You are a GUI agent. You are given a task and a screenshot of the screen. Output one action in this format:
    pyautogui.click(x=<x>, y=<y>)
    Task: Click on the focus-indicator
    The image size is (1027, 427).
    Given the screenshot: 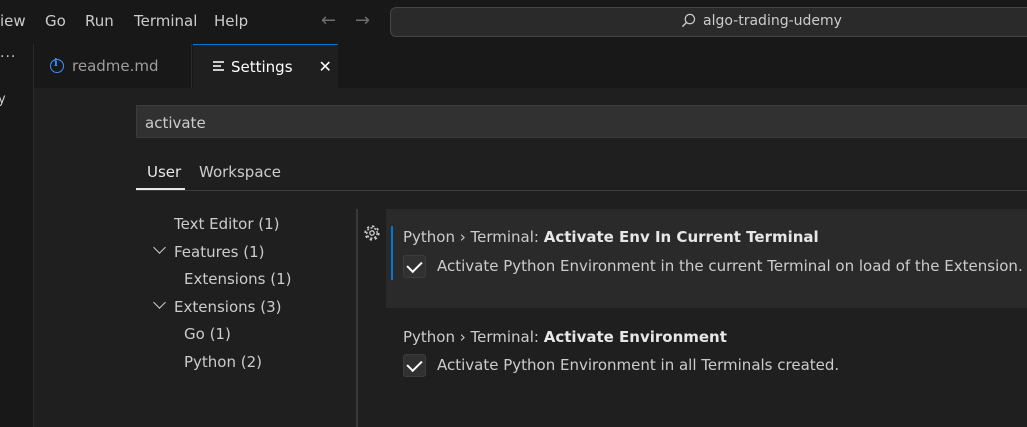 What is the action you would take?
    pyautogui.click(x=392, y=253)
    